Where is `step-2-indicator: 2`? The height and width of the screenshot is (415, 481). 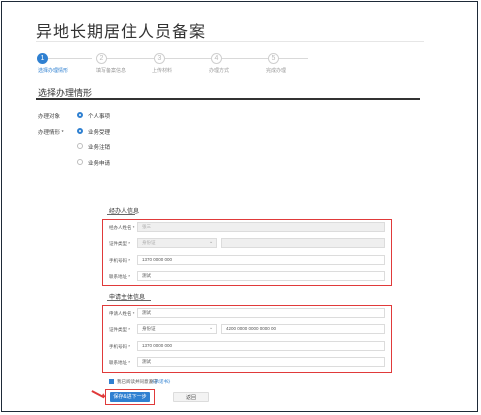
step-2-indicator: 2 is located at coordinates (101, 58).